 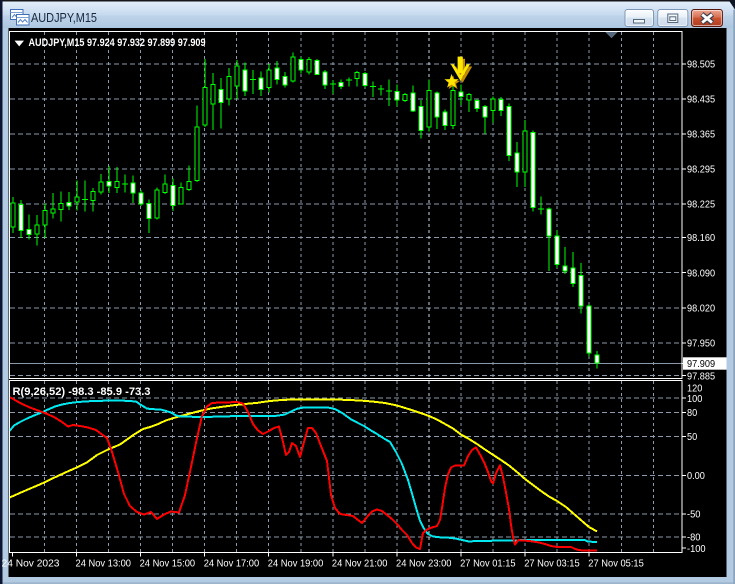 What do you see at coordinates (488, 564) in the screenshot?
I see `svg-text: 27 Nov 01:15` at bounding box center [488, 564].